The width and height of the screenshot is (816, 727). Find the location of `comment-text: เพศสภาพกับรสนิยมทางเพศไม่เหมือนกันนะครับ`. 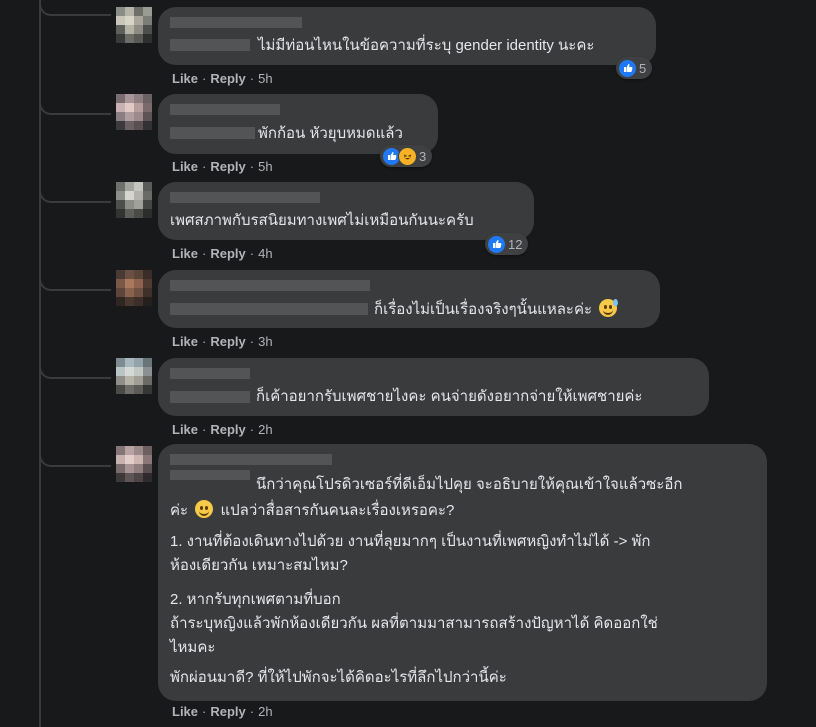

comment-text: เพศสภาพกับรสนิยมทางเพศไม่เหมือนกันนะครับ is located at coordinates (322, 220).